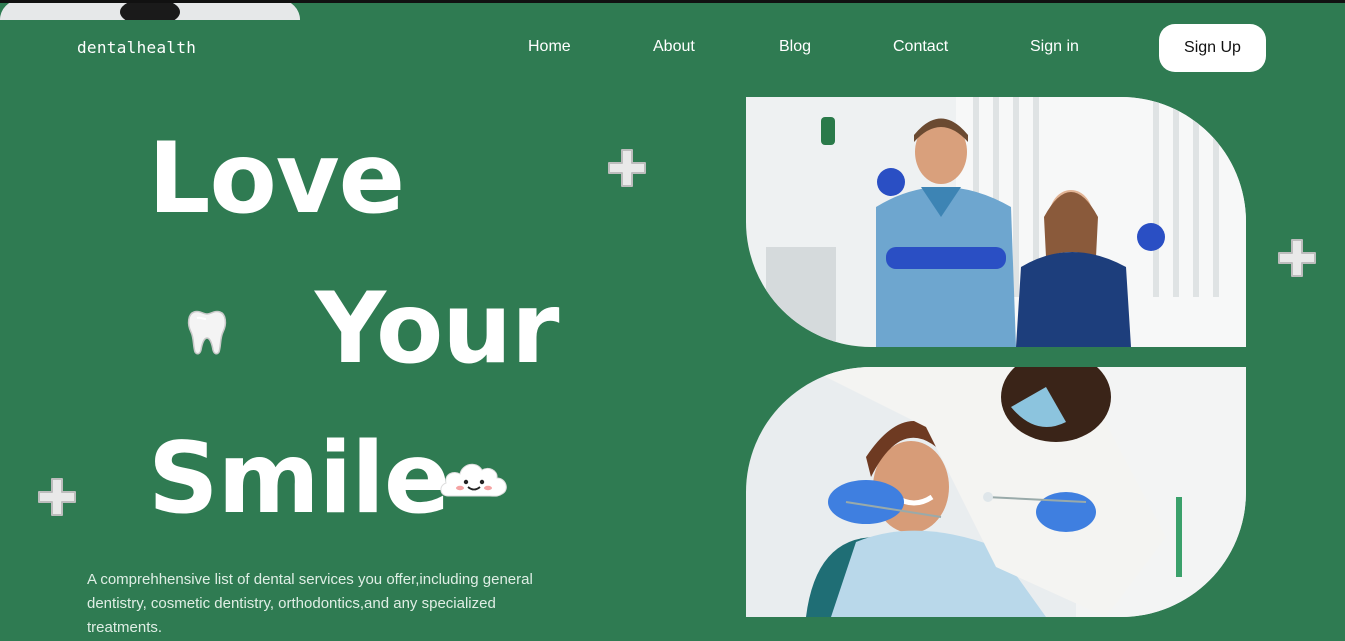 Image resolution: width=1345 pixels, height=641 pixels. Describe the element at coordinates (996, 222) in the screenshot. I see `dentists-team-photo` at that location.